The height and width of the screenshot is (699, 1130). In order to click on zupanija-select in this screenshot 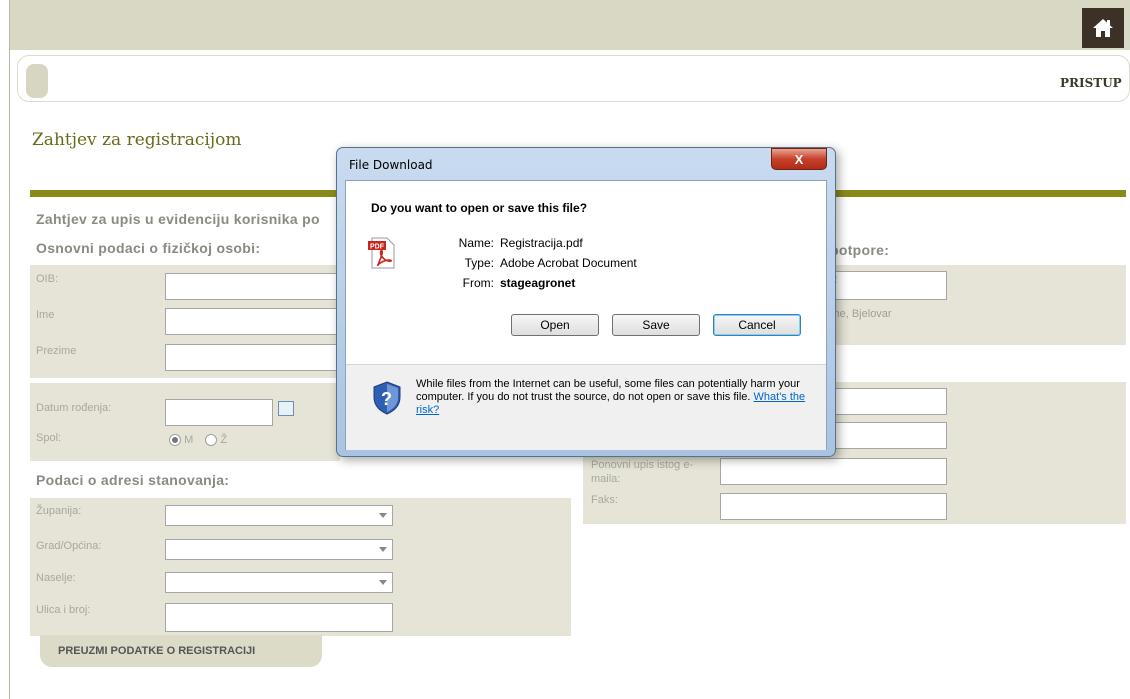, I will do `click(279, 515)`.